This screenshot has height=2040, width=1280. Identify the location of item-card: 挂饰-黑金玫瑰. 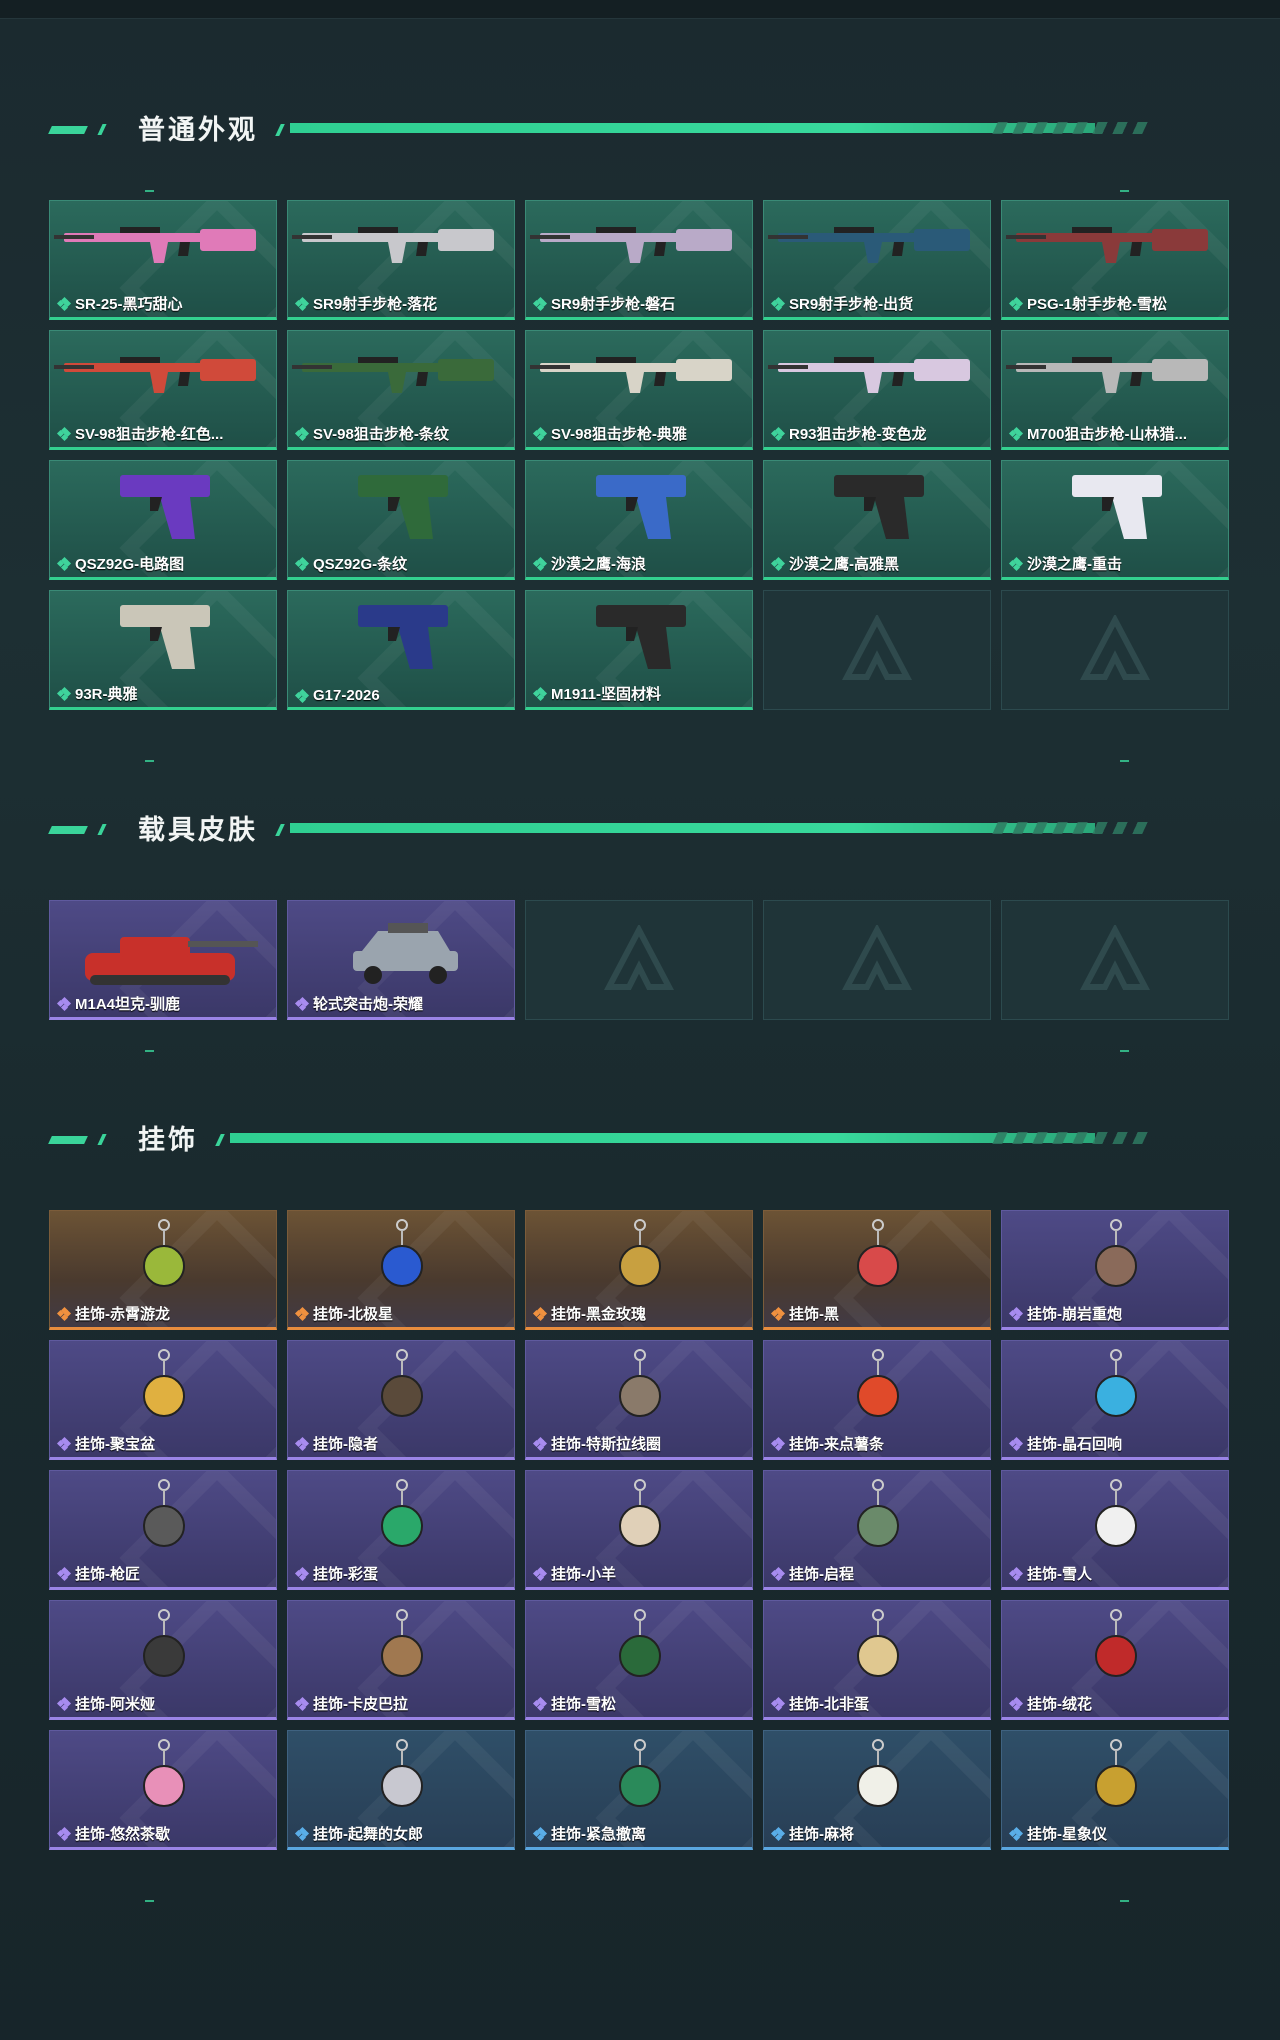
(639, 1270).